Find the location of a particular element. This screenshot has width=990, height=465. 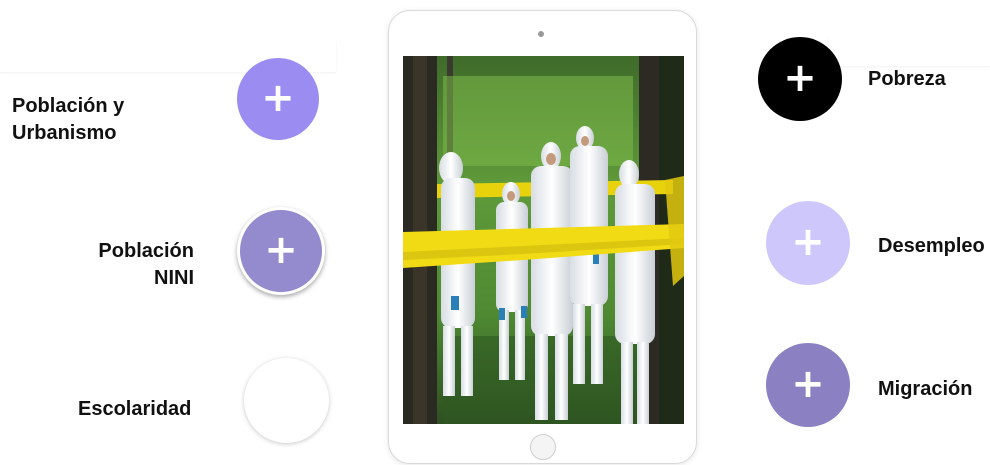

camera-dot is located at coordinates (541, 34).